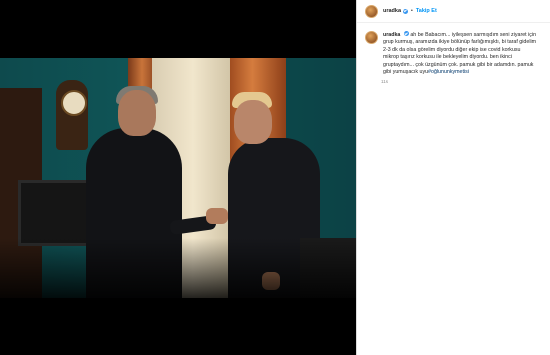 The width and height of the screenshot is (550, 355). I want to click on profile-avatar, so click(371, 11).